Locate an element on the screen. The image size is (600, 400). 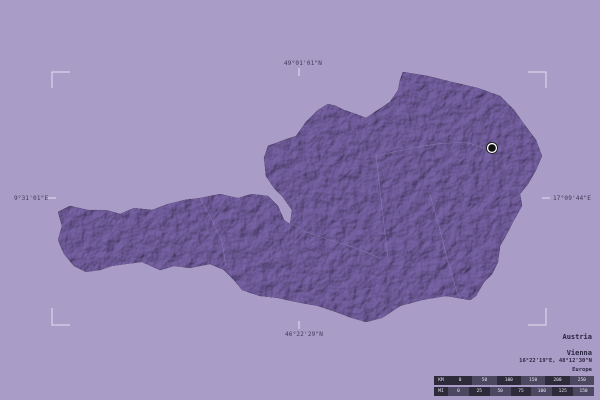
scale-mi-tick: 75 is located at coordinates (521, 391).